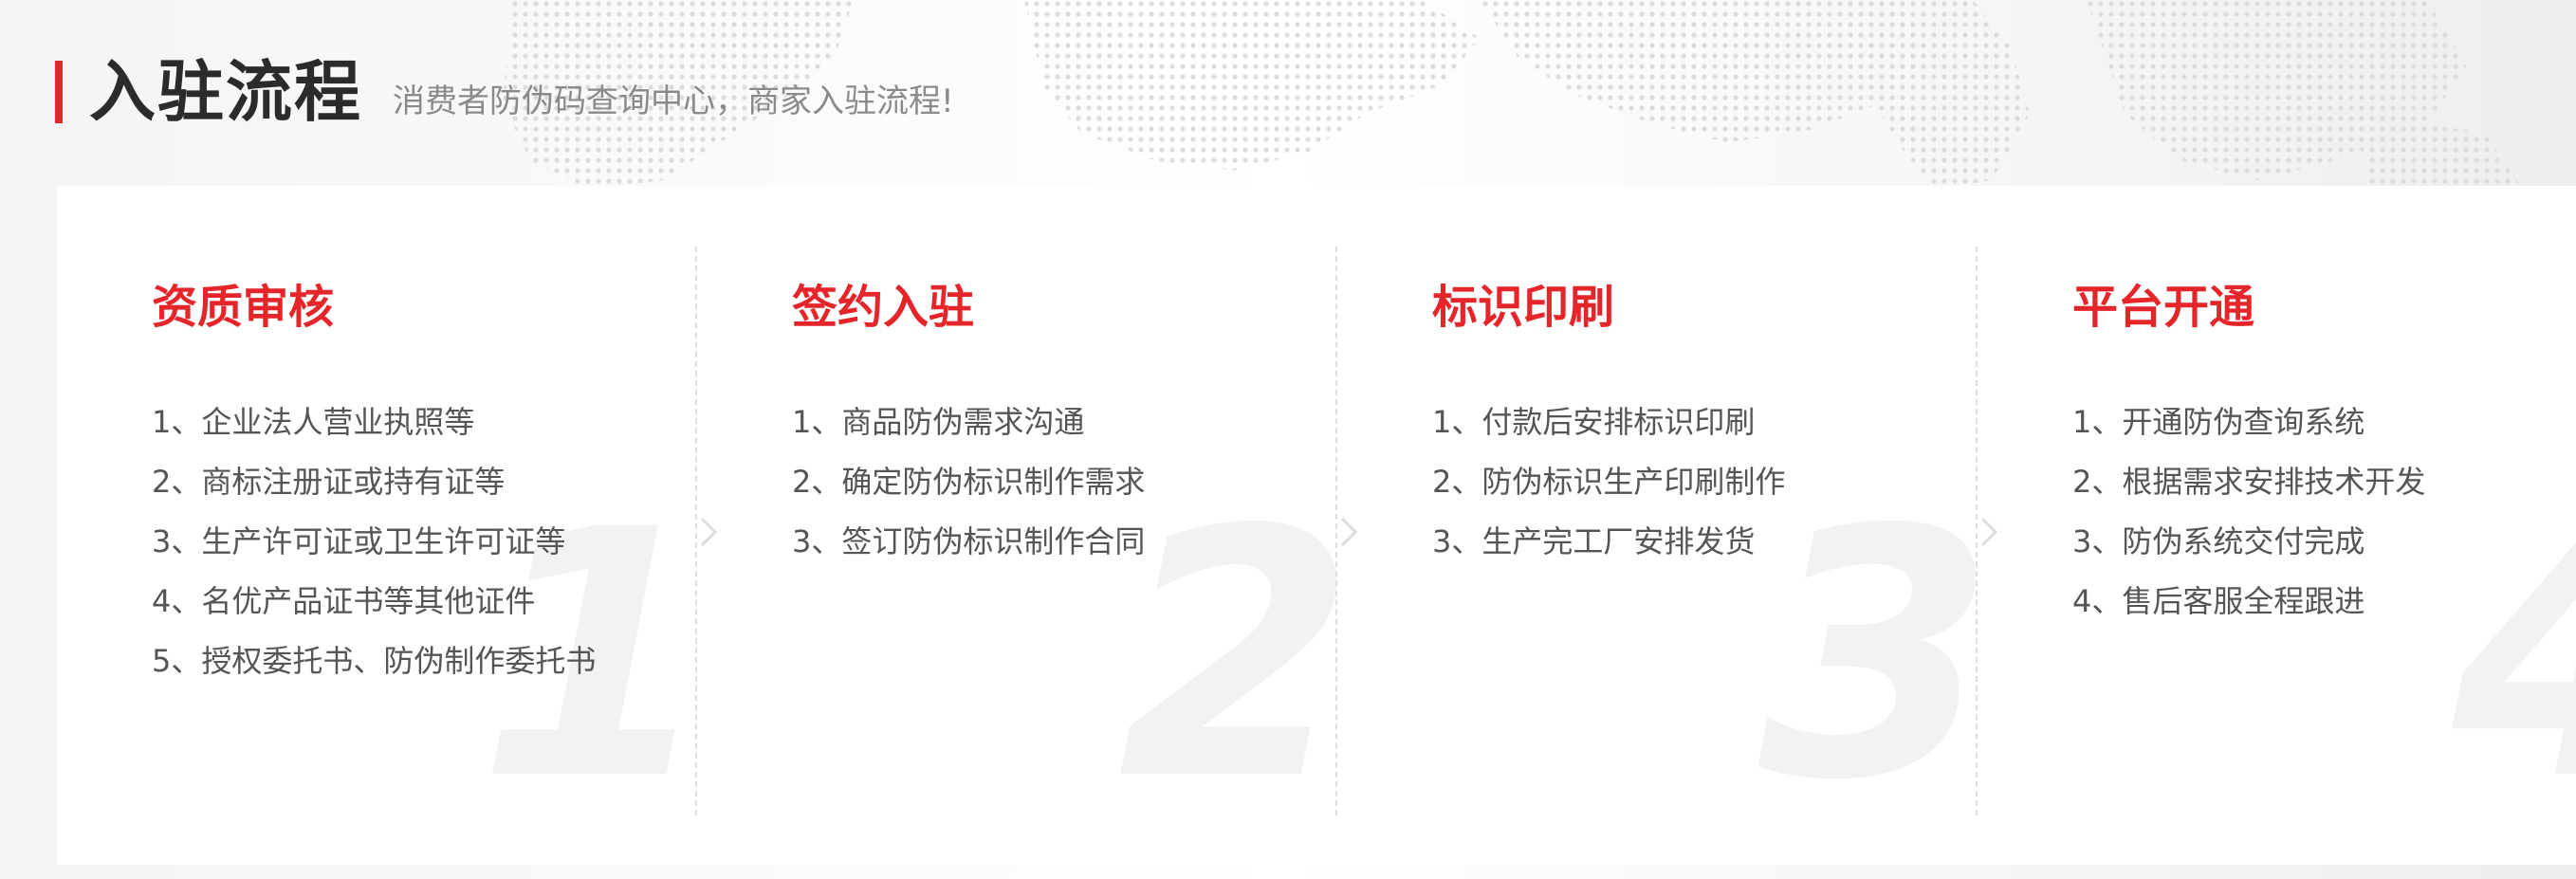  Describe the element at coordinates (243, 307) in the screenshot. I see `step-title: 资质审核` at that location.